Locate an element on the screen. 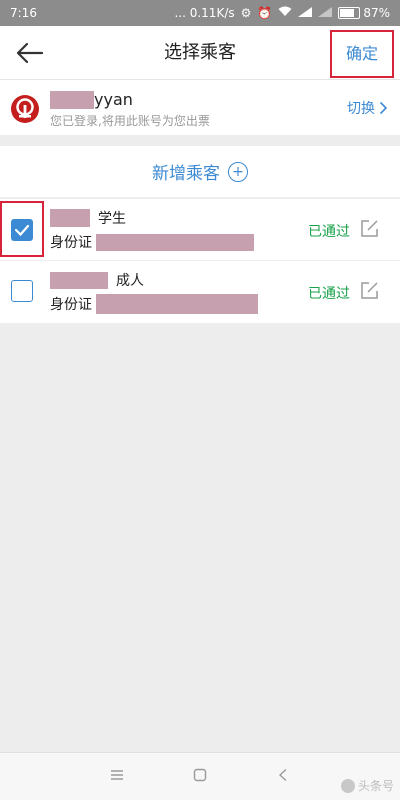  passenger-type: 学生 is located at coordinates (112, 219).